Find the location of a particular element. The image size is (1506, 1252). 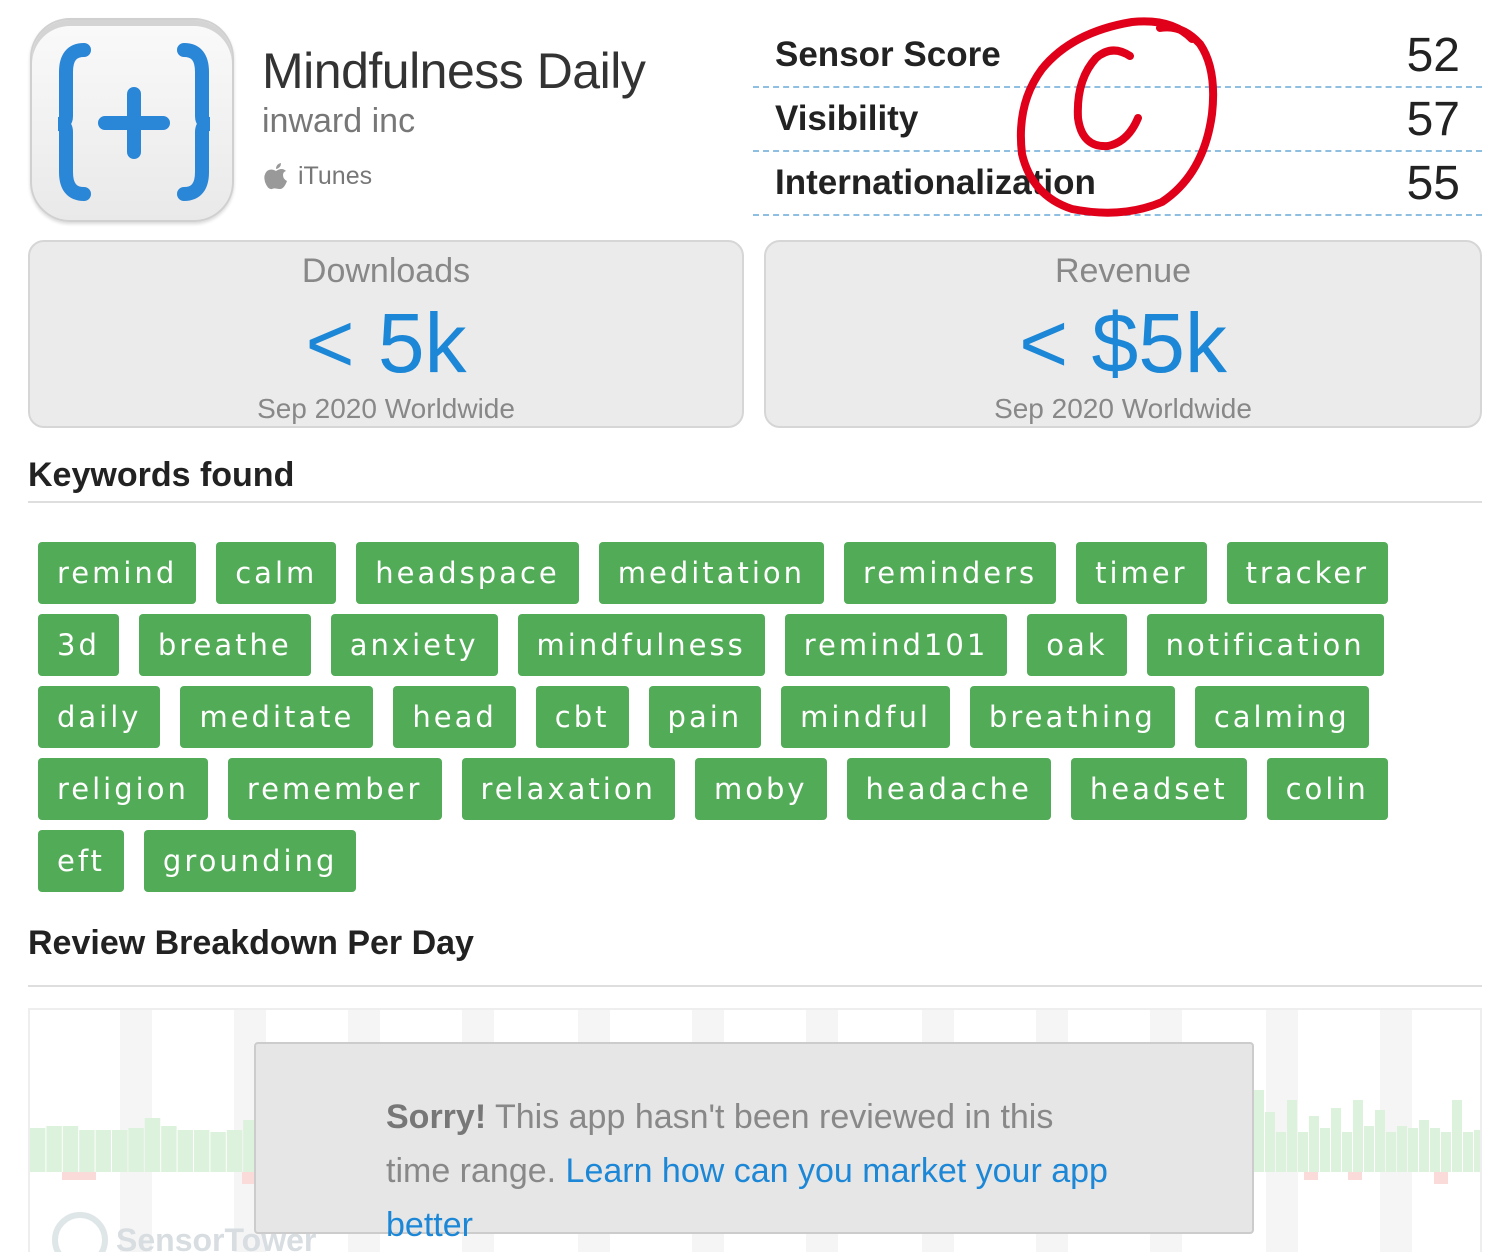

downloads-card: Downloads < 5k Sep 2020 Worldwide is located at coordinates (386, 334).